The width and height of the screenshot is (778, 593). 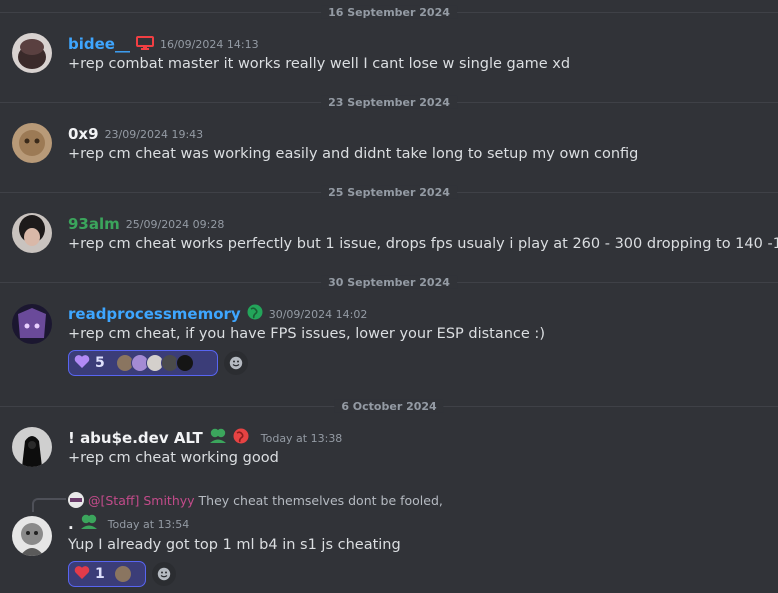 I want to click on reply-avatar, so click(x=76, y=500).